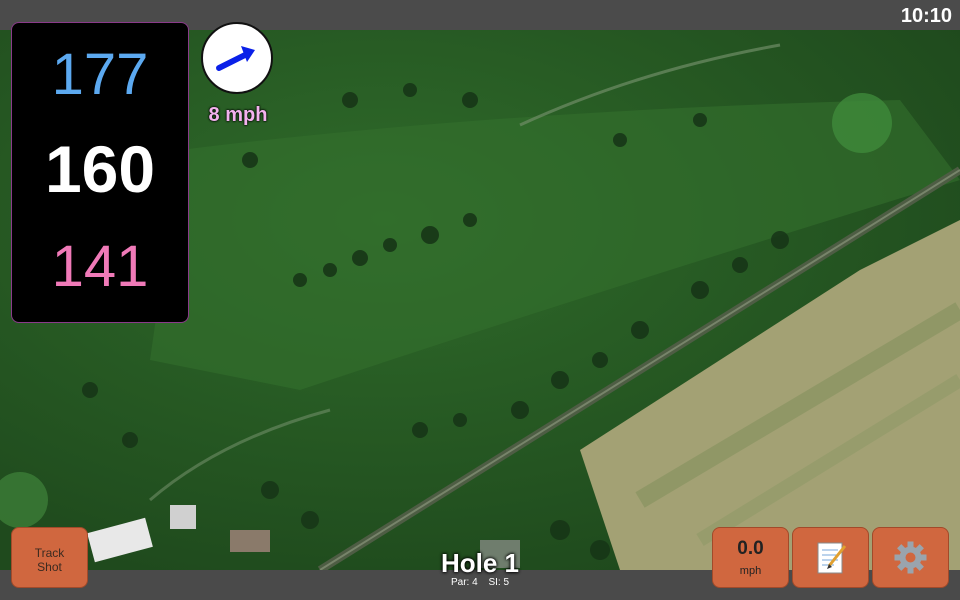 The image size is (960, 600). I want to click on track-shot-label-line1: Track, so click(49, 553).